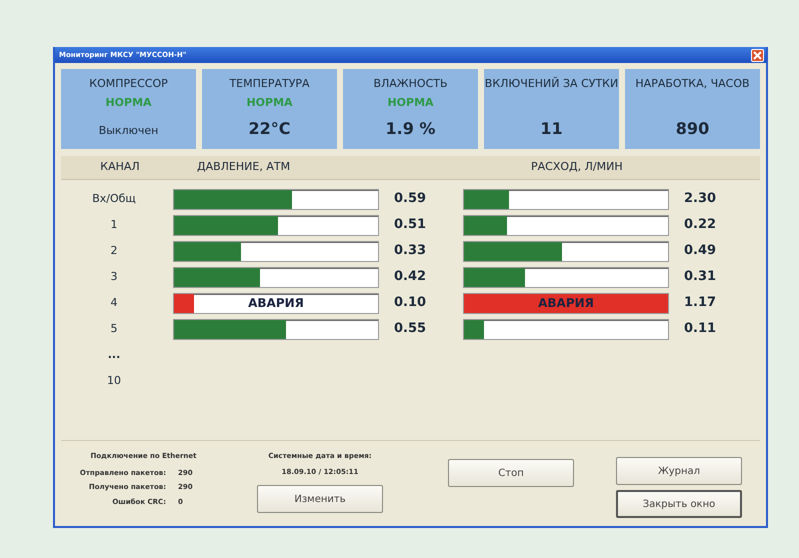  I want to click on channel-label: 5, so click(114, 328).